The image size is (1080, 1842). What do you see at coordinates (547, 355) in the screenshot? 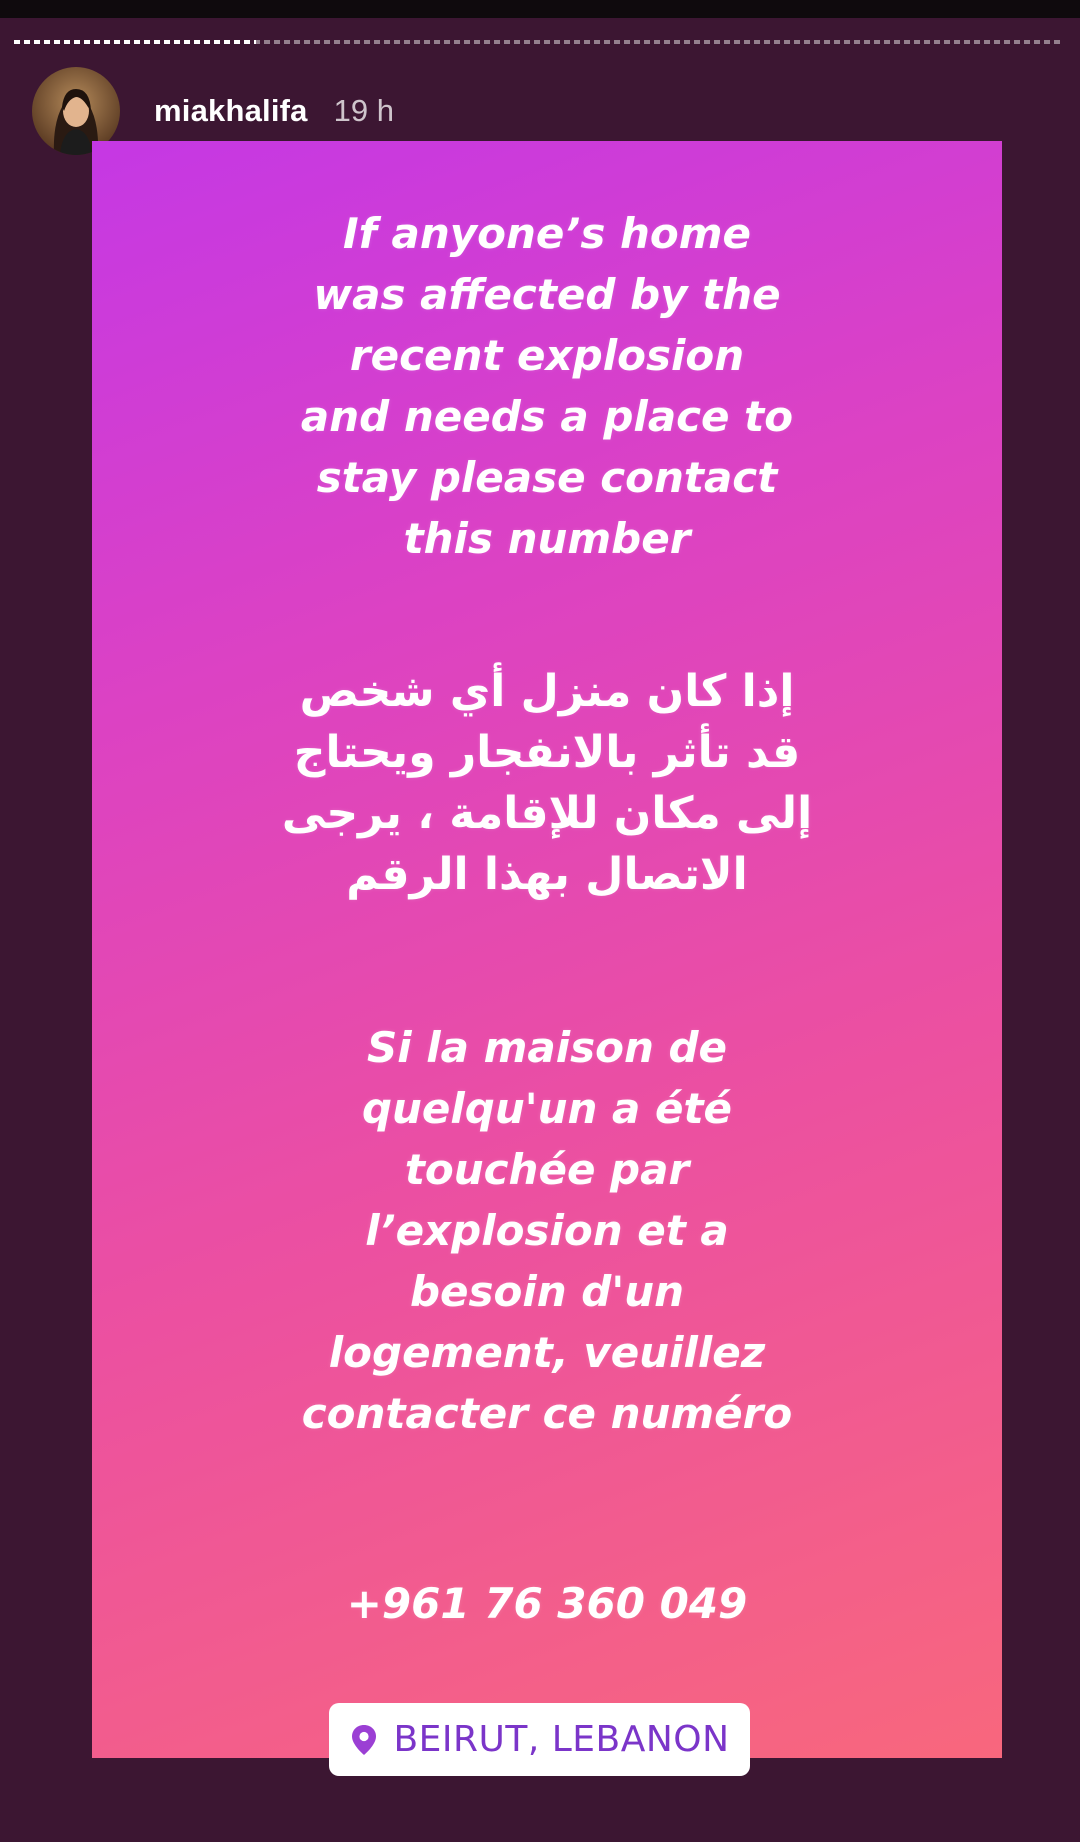
I see `message-line: recent explosion` at bounding box center [547, 355].